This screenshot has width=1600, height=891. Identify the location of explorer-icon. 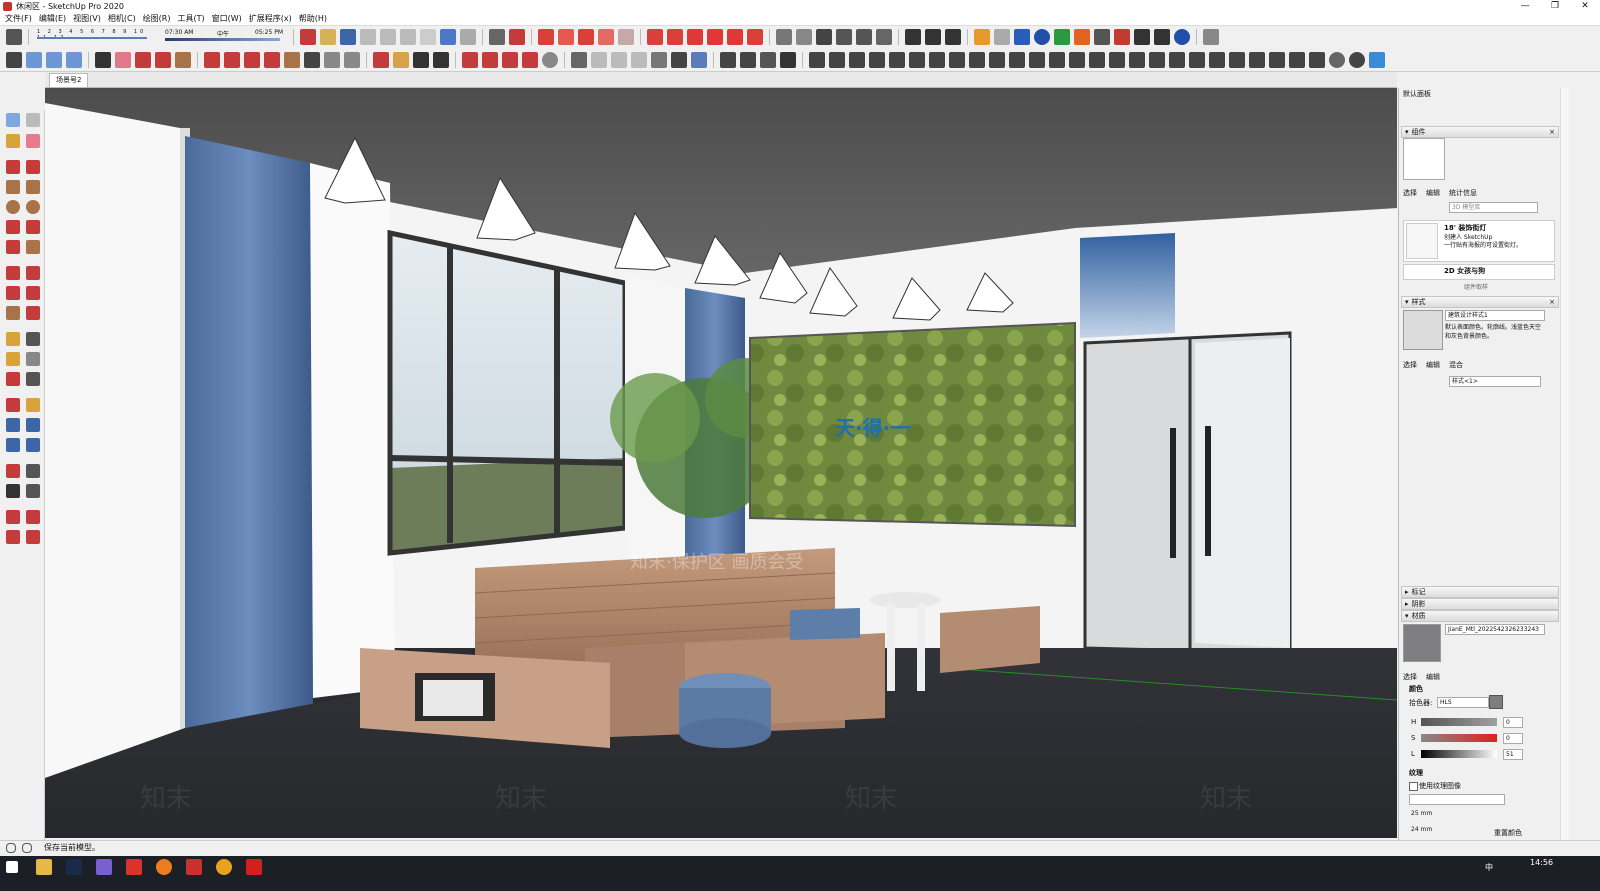
(44, 867).